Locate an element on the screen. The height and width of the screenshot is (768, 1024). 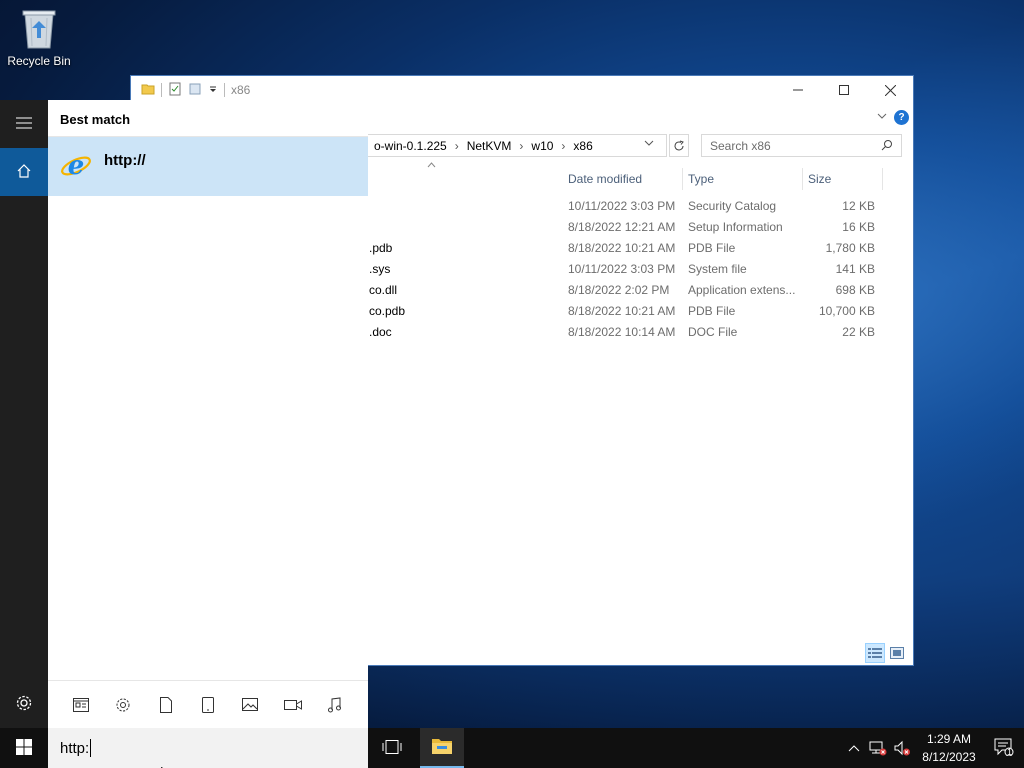
search-icon is located at coordinates (887, 146).